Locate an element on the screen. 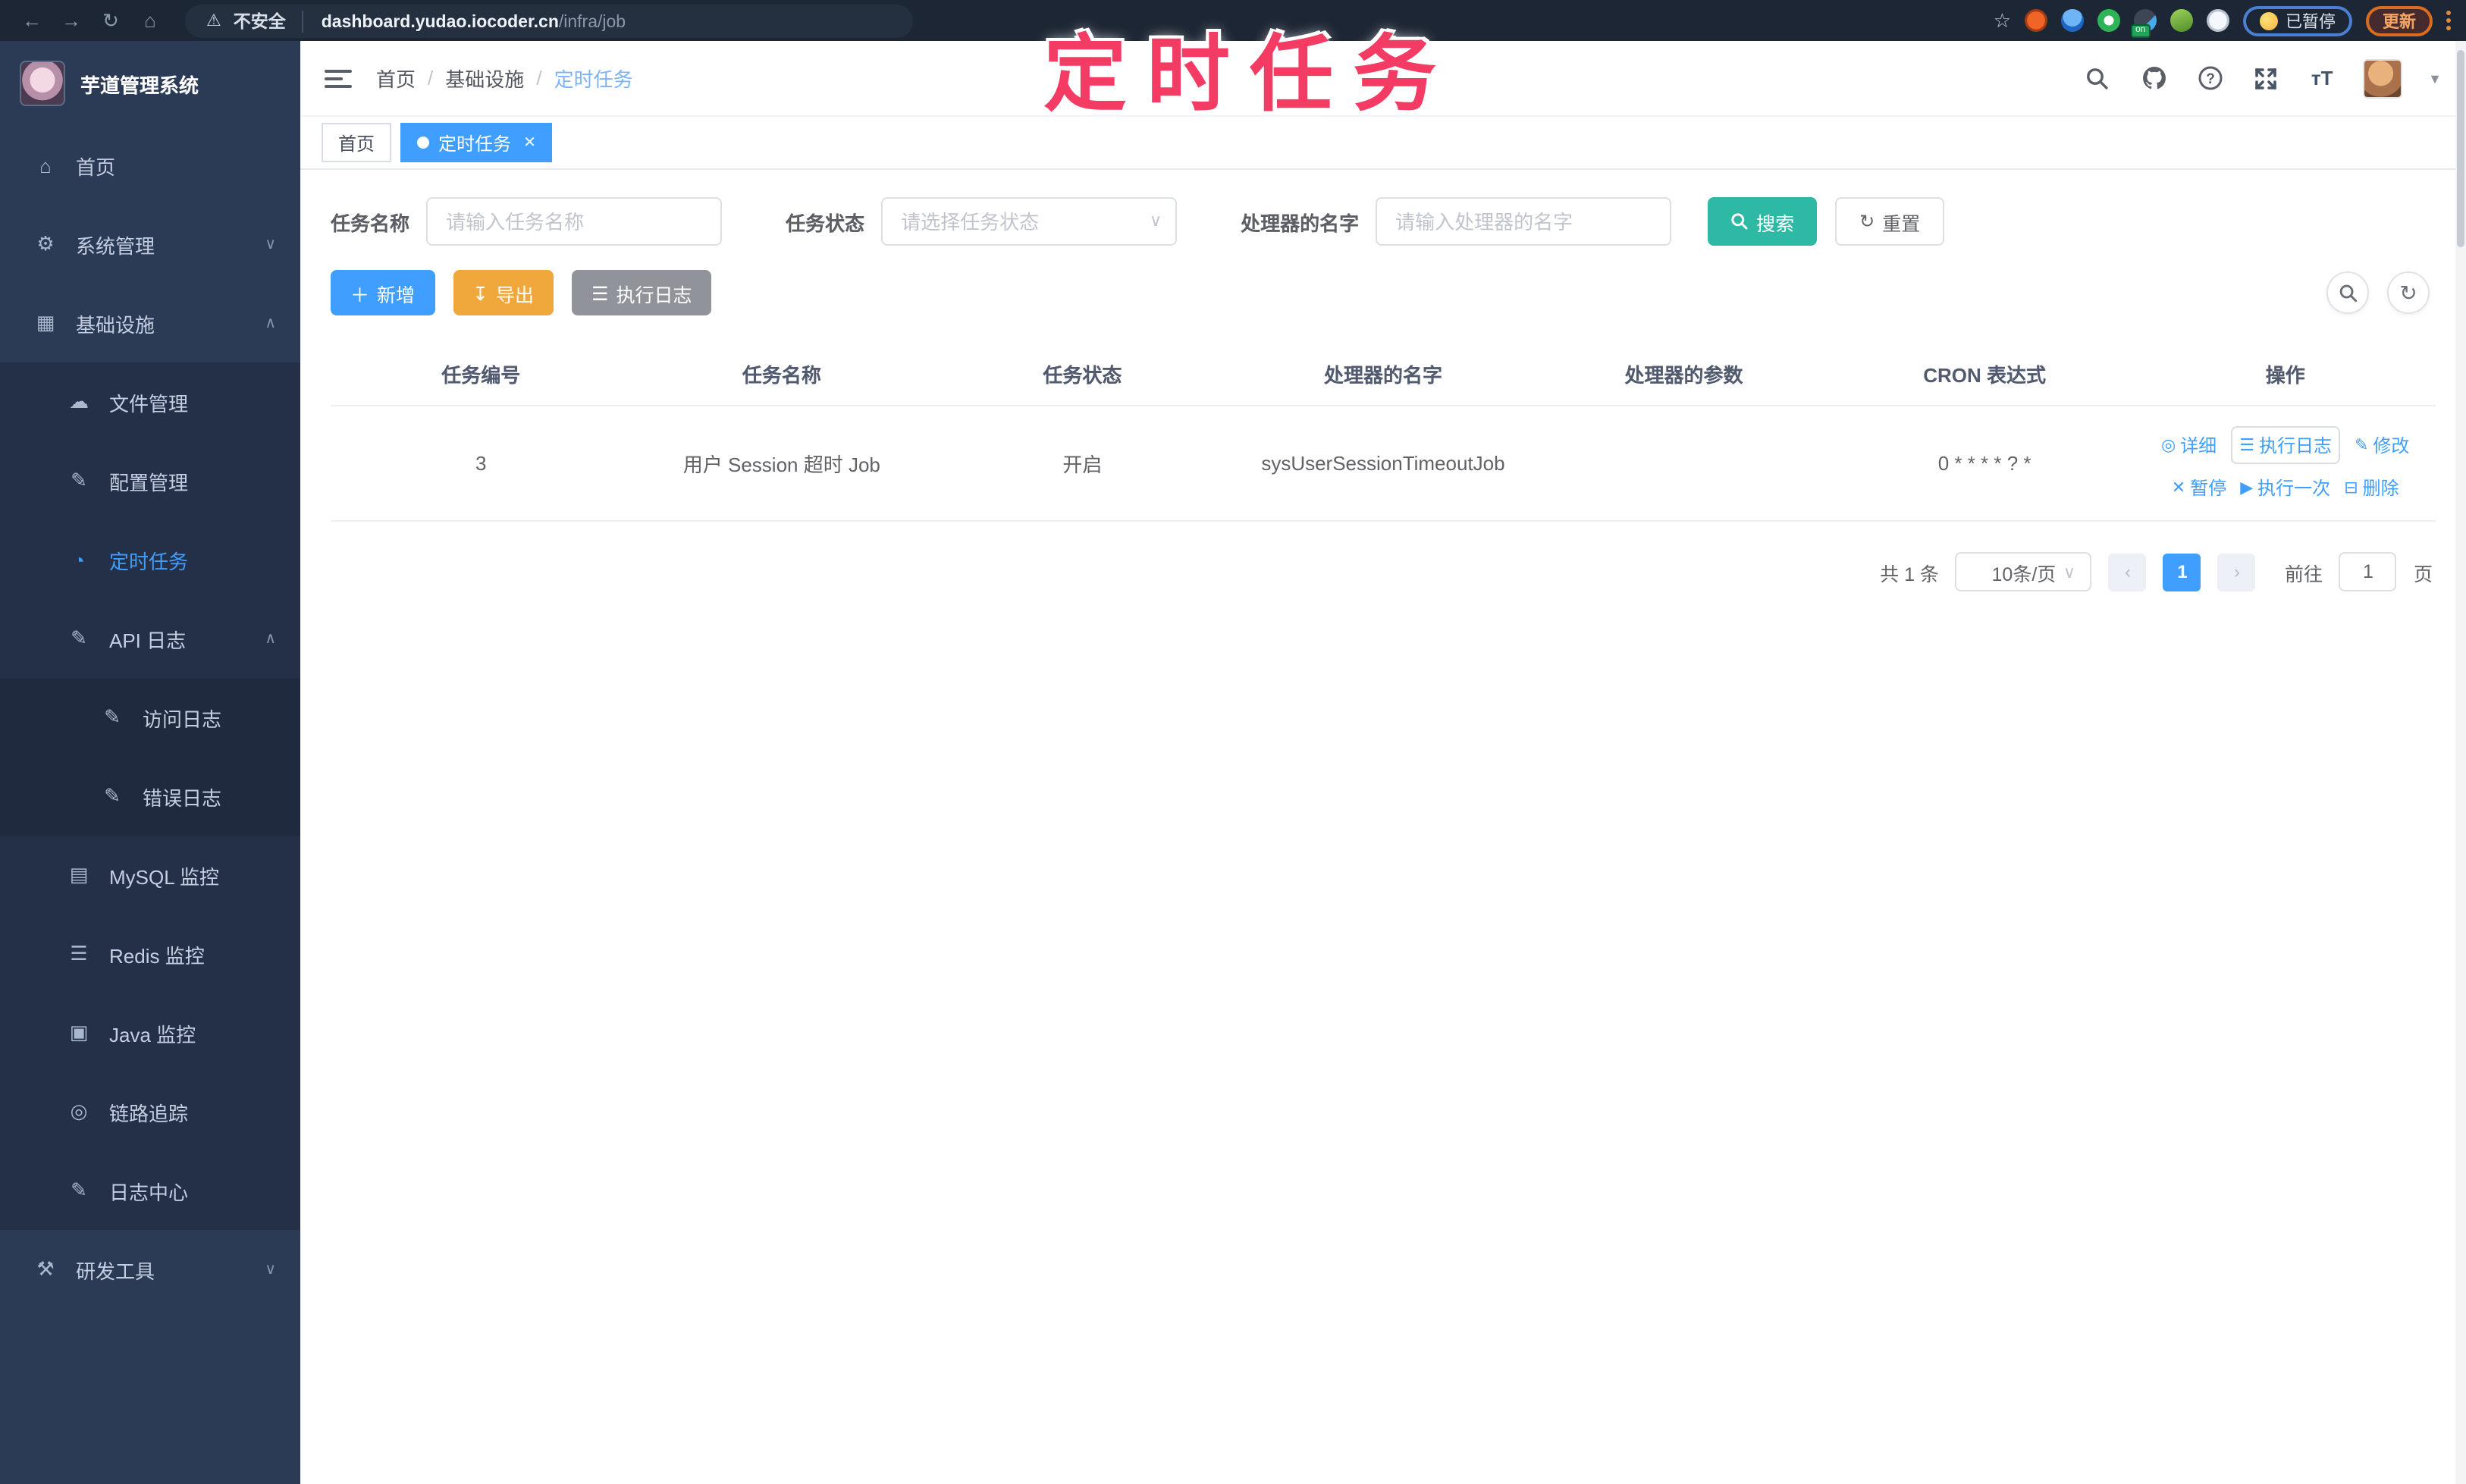  tag-label: 首页 is located at coordinates (356, 144).